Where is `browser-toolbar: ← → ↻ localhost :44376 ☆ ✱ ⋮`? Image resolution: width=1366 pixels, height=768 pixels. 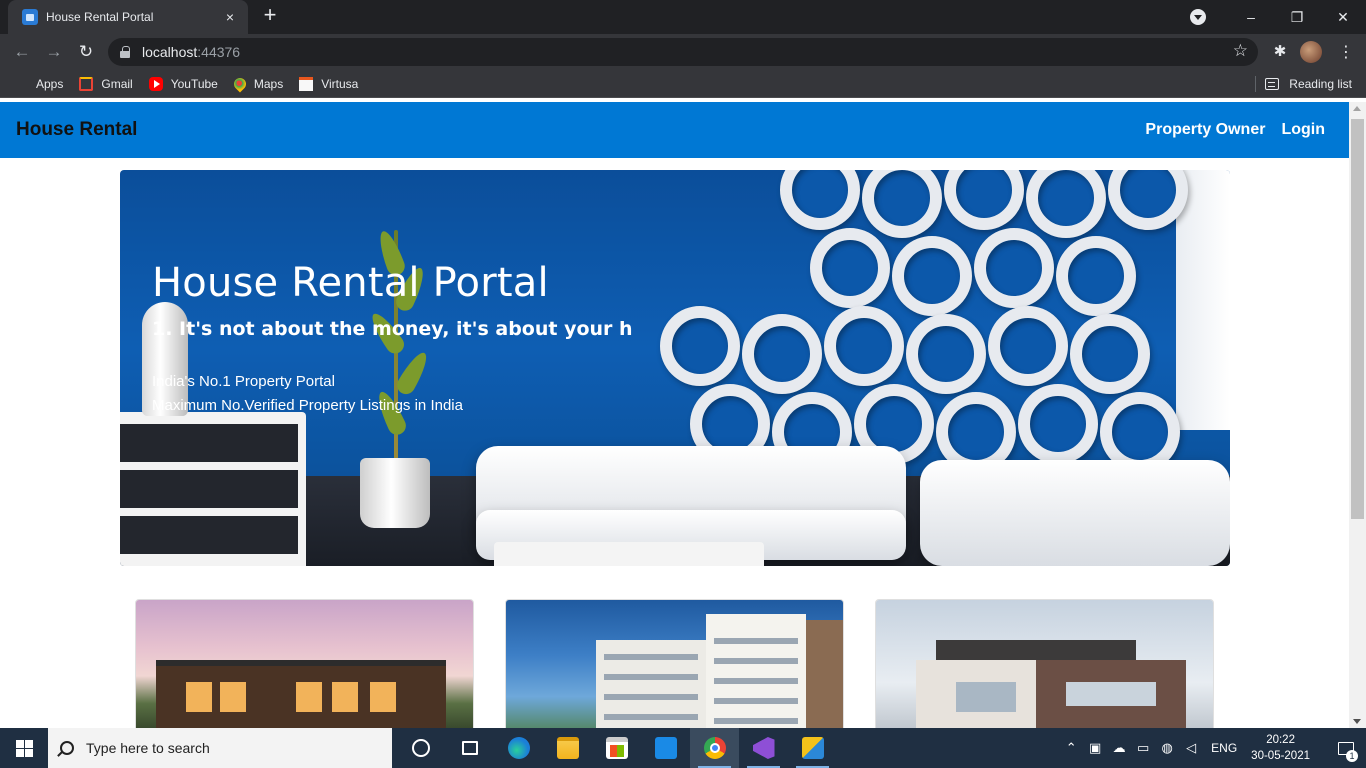
browser-toolbar: ← → ↻ localhost :44376 ☆ ✱ ⋮ is located at coordinates (683, 52).